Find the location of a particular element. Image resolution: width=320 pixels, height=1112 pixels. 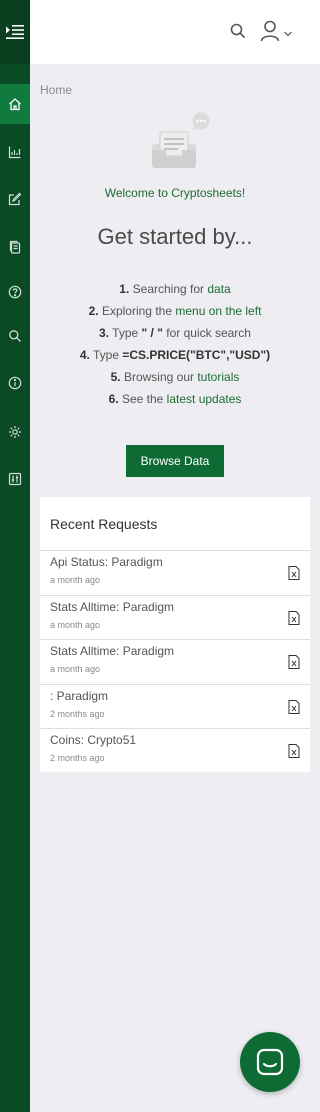

chart-icon is located at coordinates (14, 152).